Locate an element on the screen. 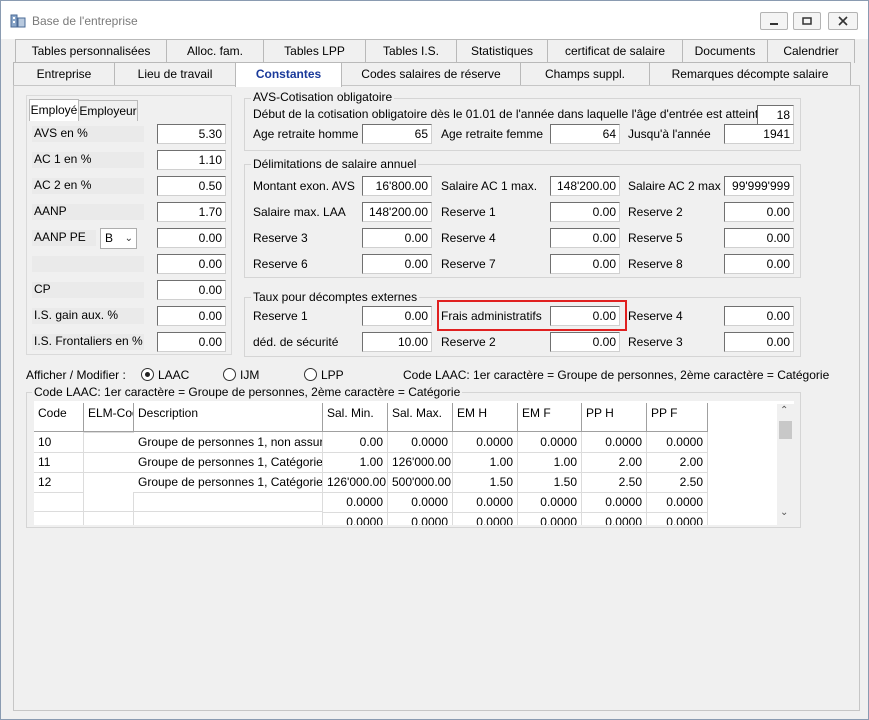  age-retraite-homme-input: 65 is located at coordinates (397, 134).